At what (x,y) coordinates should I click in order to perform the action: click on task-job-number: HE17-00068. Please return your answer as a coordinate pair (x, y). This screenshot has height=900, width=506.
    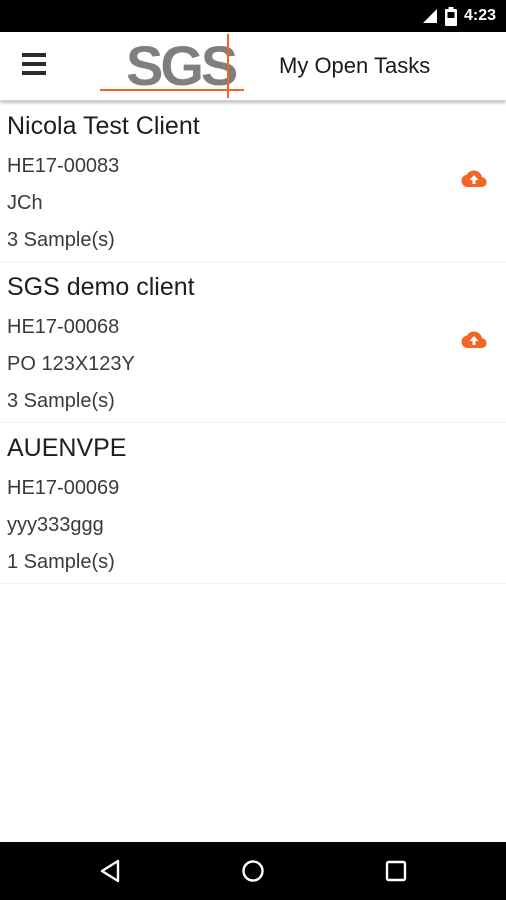
    Looking at the image, I should click on (63, 327).